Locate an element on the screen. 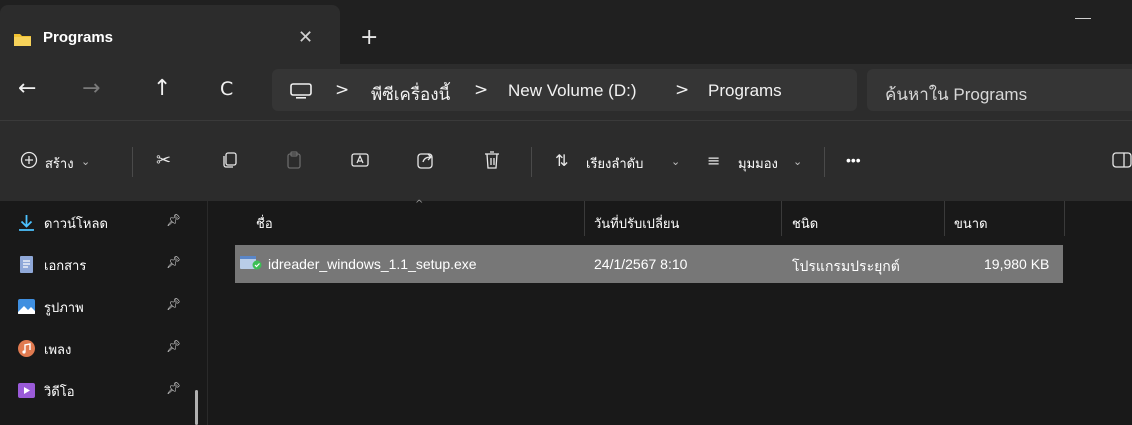 The image size is (1132, 425). close-tab-icon: ✕ is located at coordinates (305, 37).